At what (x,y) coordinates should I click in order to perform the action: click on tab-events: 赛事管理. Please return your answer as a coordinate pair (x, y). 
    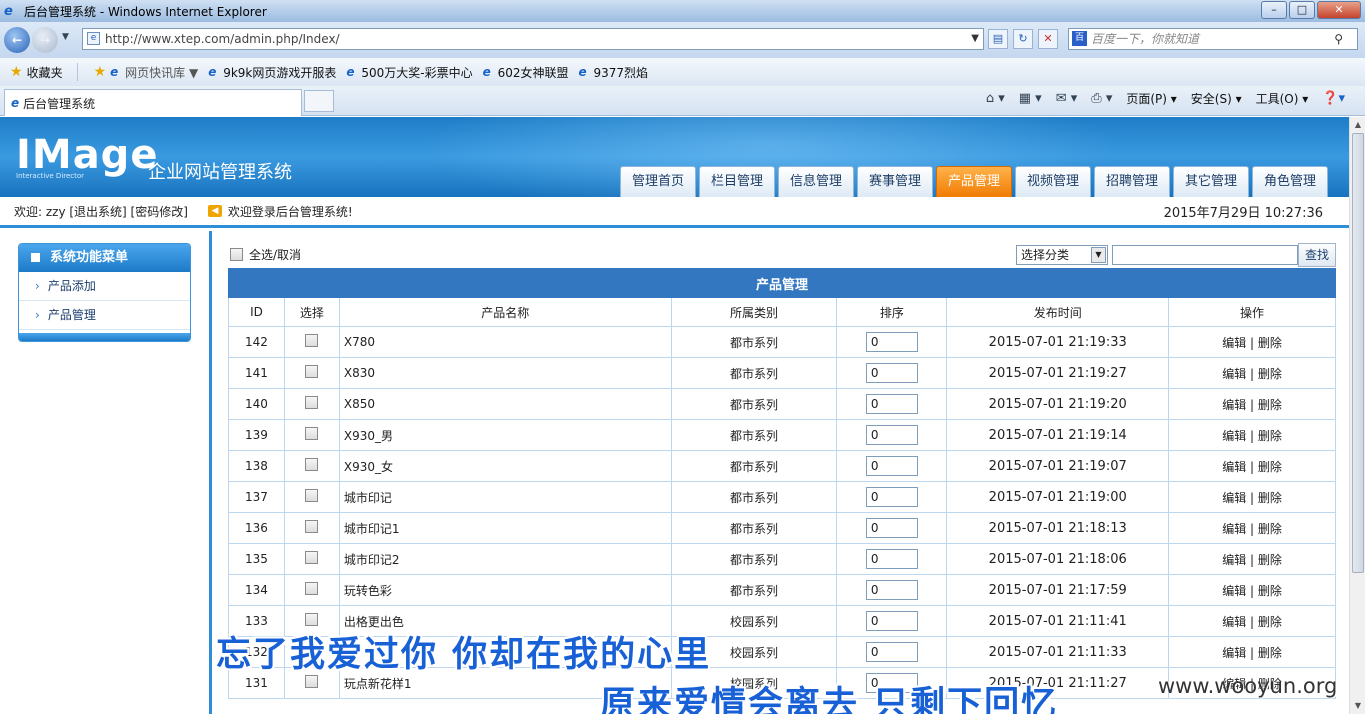
    Looking at the image, I should click on (895, 181).